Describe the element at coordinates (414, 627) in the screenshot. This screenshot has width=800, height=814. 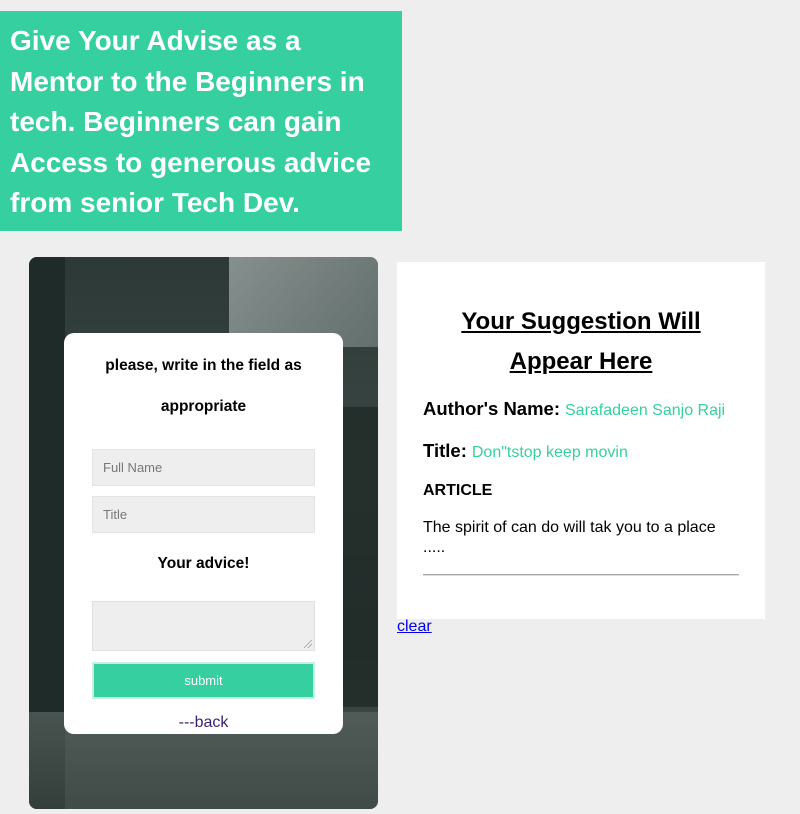
I see `clear-link: clear` at that location.